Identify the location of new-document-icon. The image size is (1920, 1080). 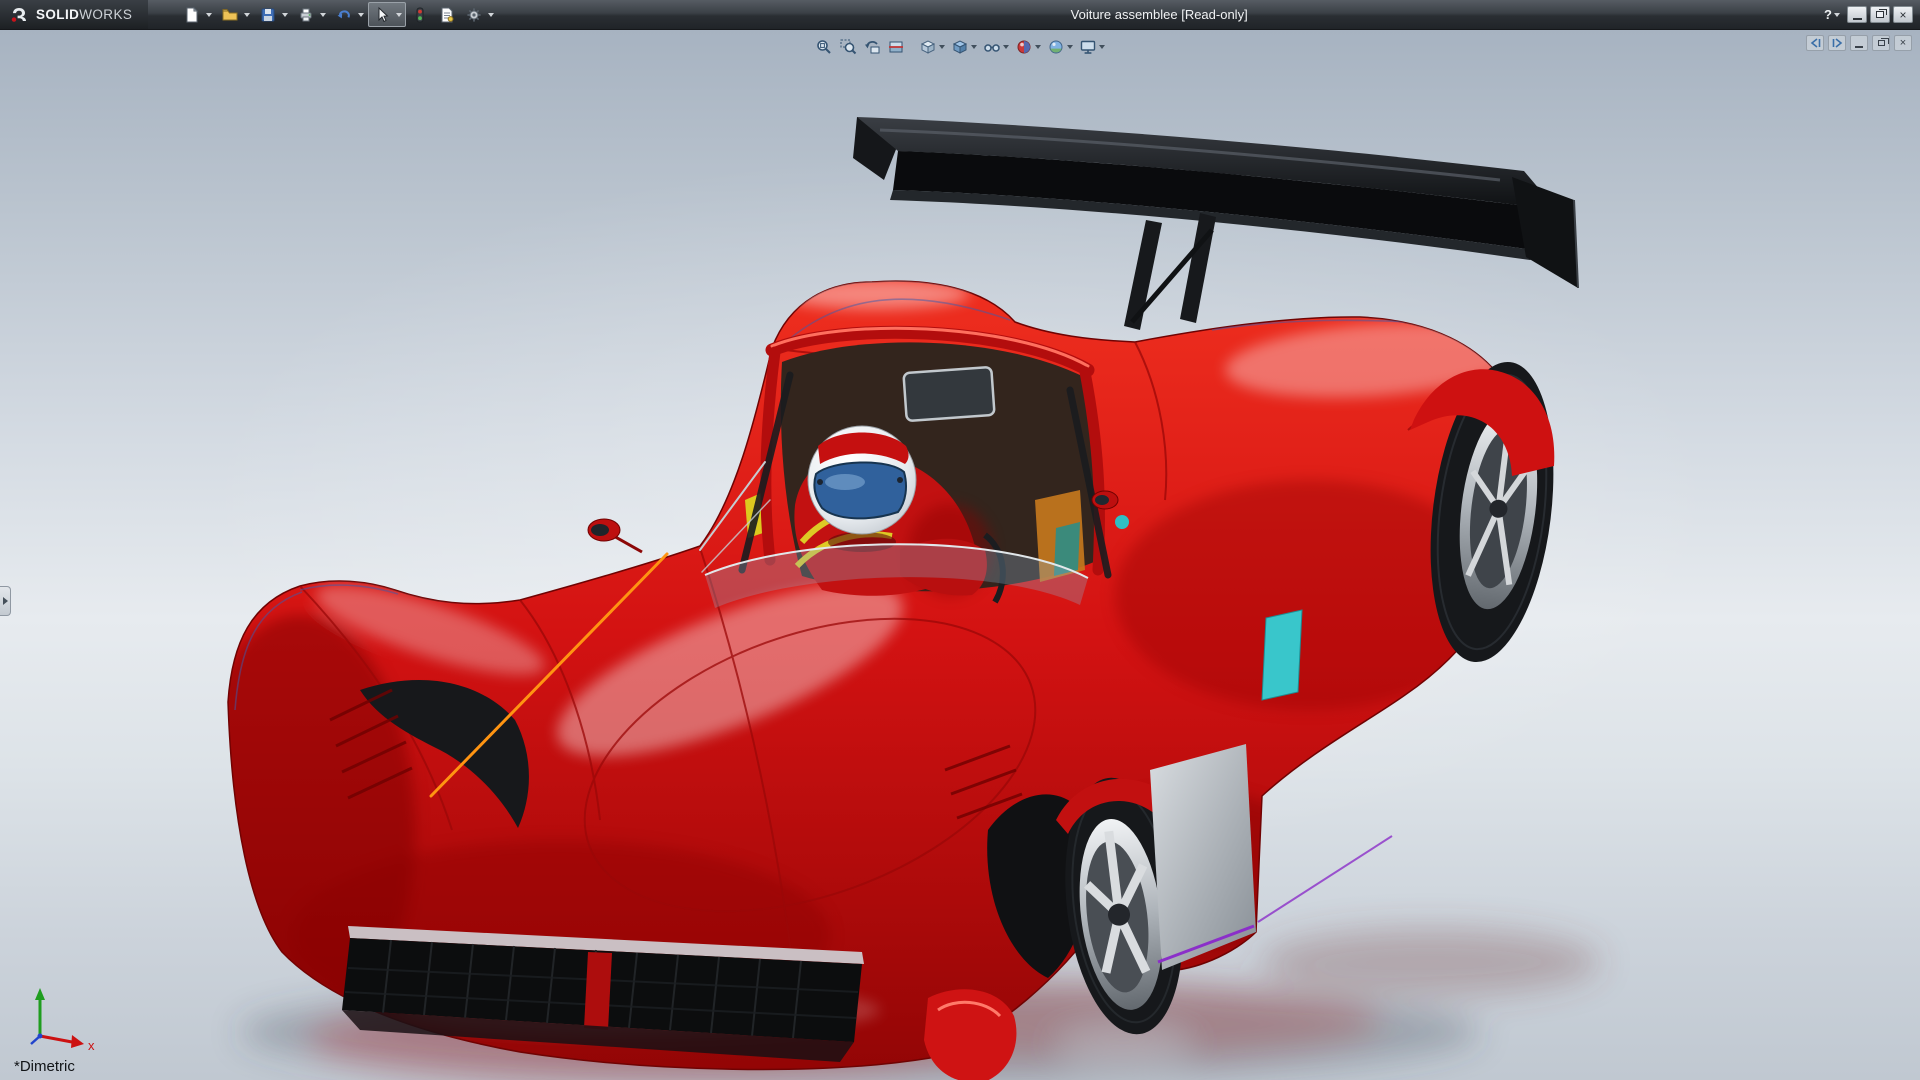
(192, 14).